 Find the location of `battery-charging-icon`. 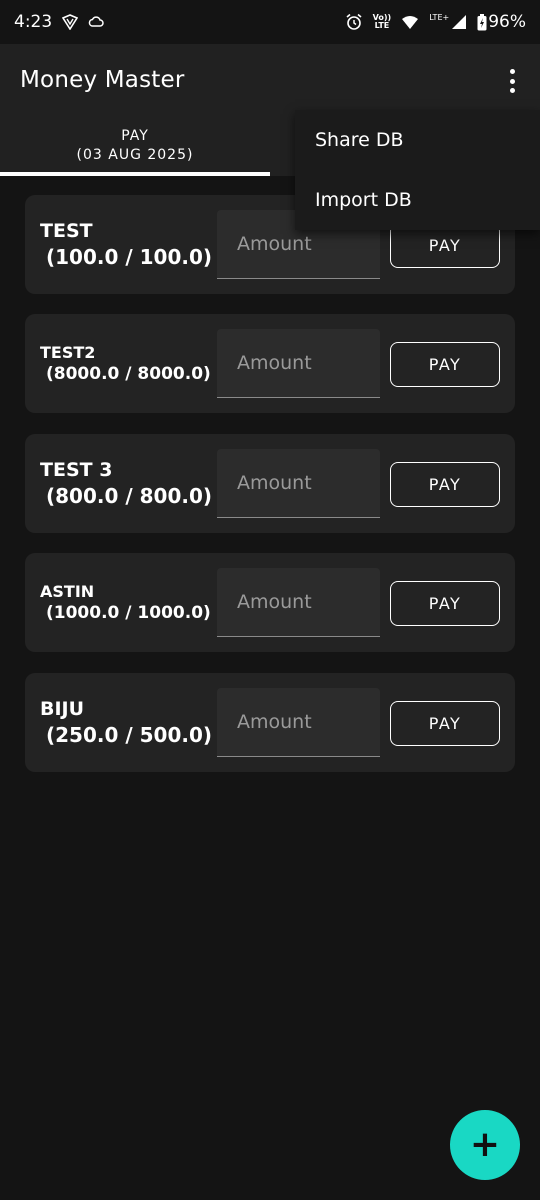

battery-charging-icon is located at coordinates (482, 22).